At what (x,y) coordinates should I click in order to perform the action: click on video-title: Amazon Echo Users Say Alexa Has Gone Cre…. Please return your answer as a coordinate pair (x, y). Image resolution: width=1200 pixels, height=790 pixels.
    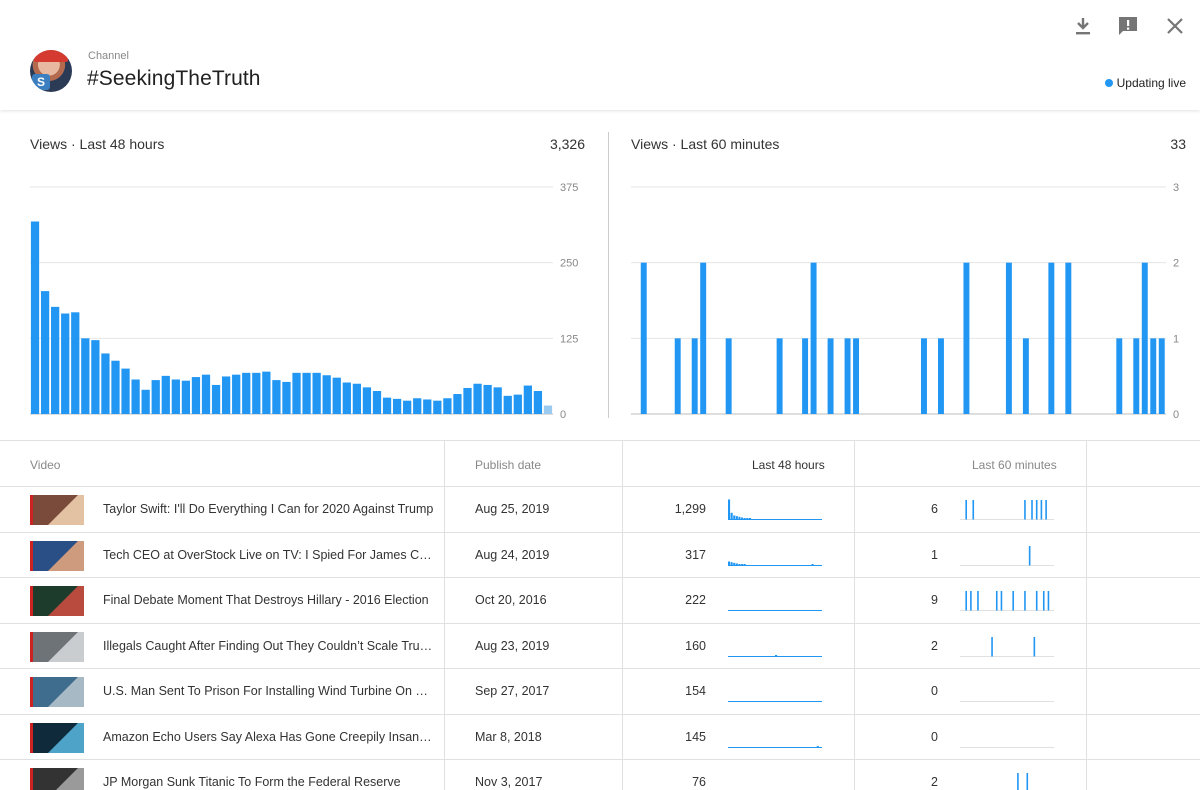
    Looking at the image, I should click on (269, 737).